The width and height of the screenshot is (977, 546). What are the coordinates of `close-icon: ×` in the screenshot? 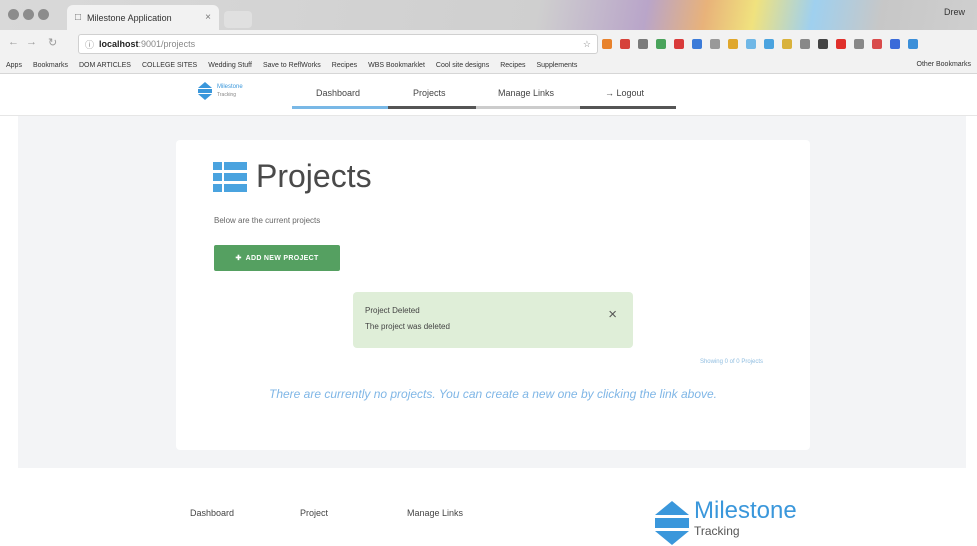 It's located at (612, 314).